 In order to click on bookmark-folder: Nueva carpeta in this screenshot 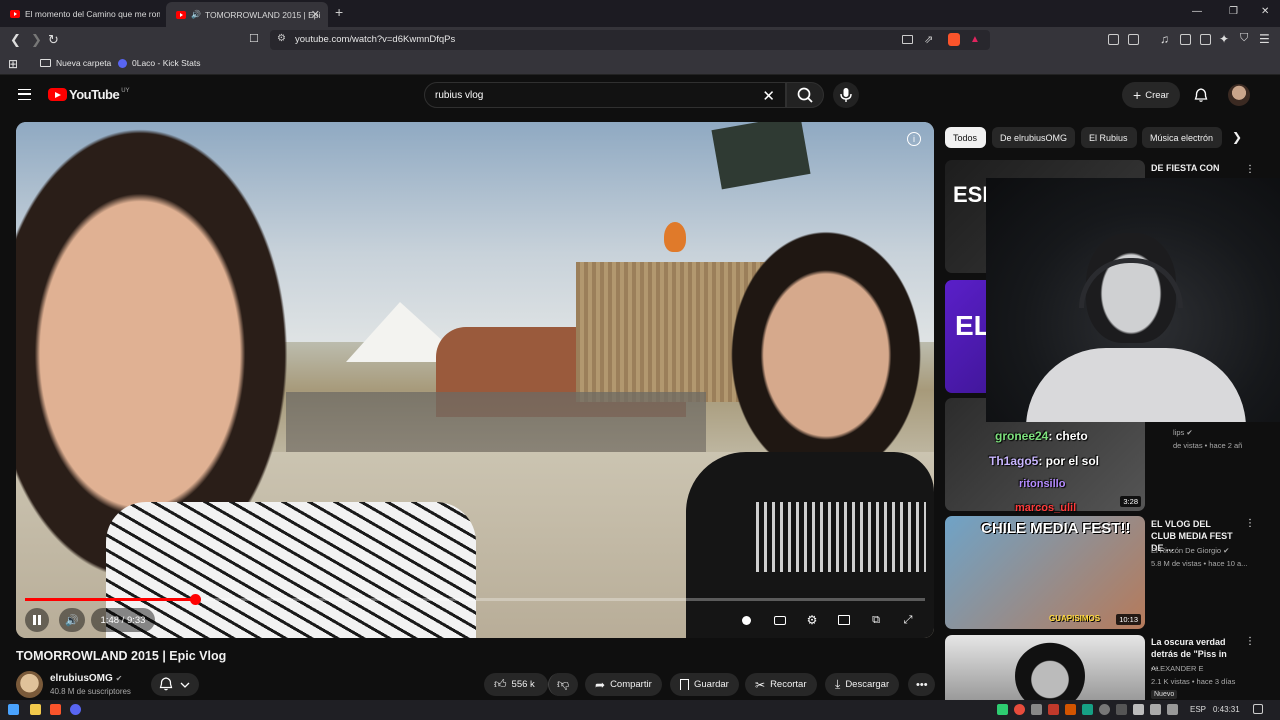, I will do `click(75, 63)`.